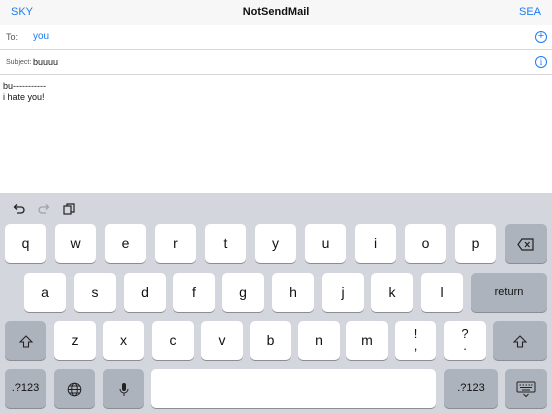  Describe the element at coordinates (319, 340) in the screenshot. I see `key-n: n` at that location.